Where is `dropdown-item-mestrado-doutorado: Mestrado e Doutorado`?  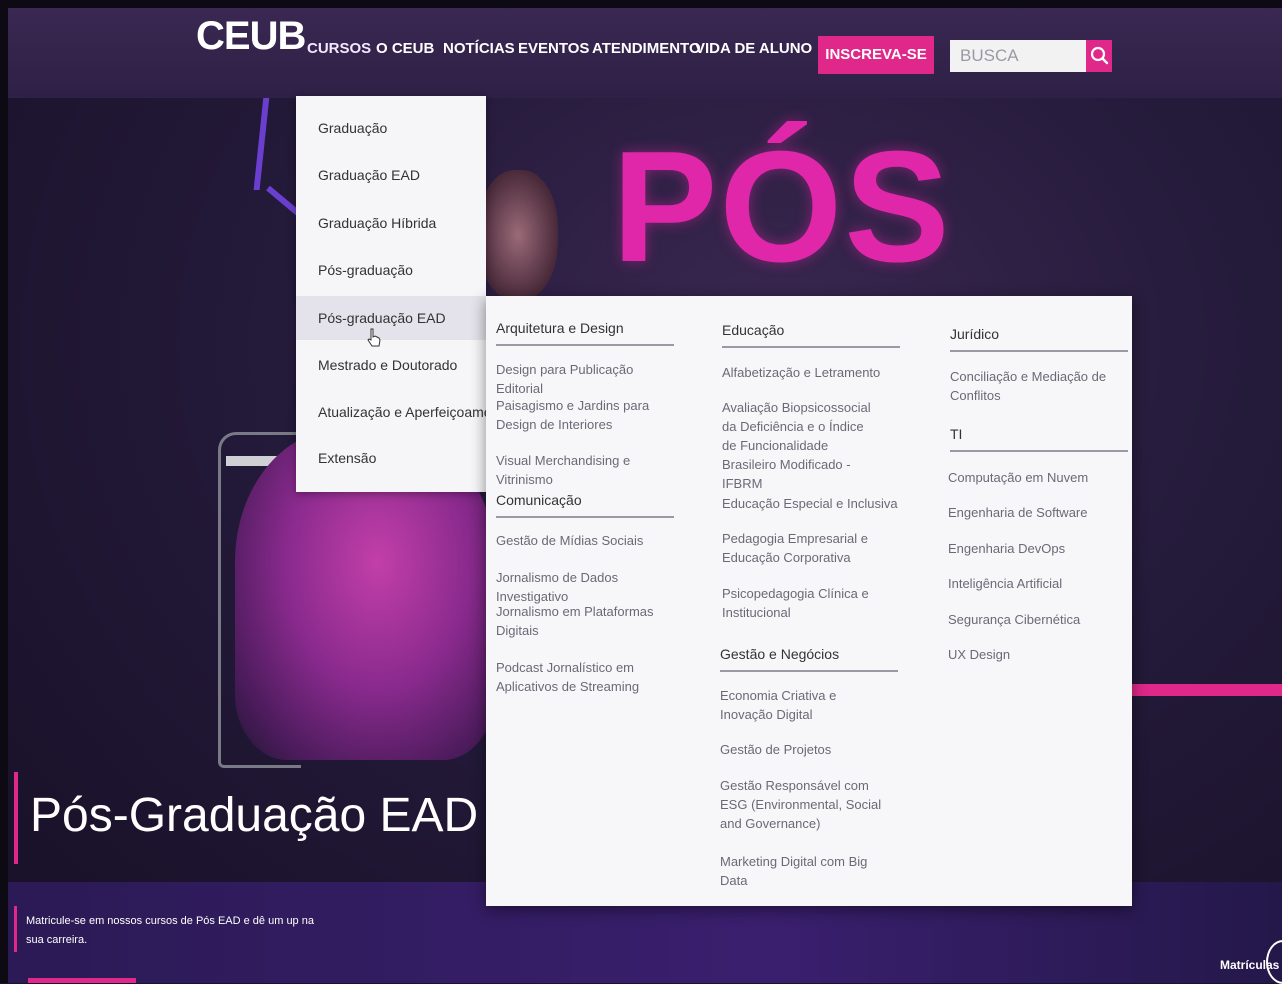
dropdown-item-mestrado-doutorado: Mestrado e Doutorado is located at coordinates (391, 365).